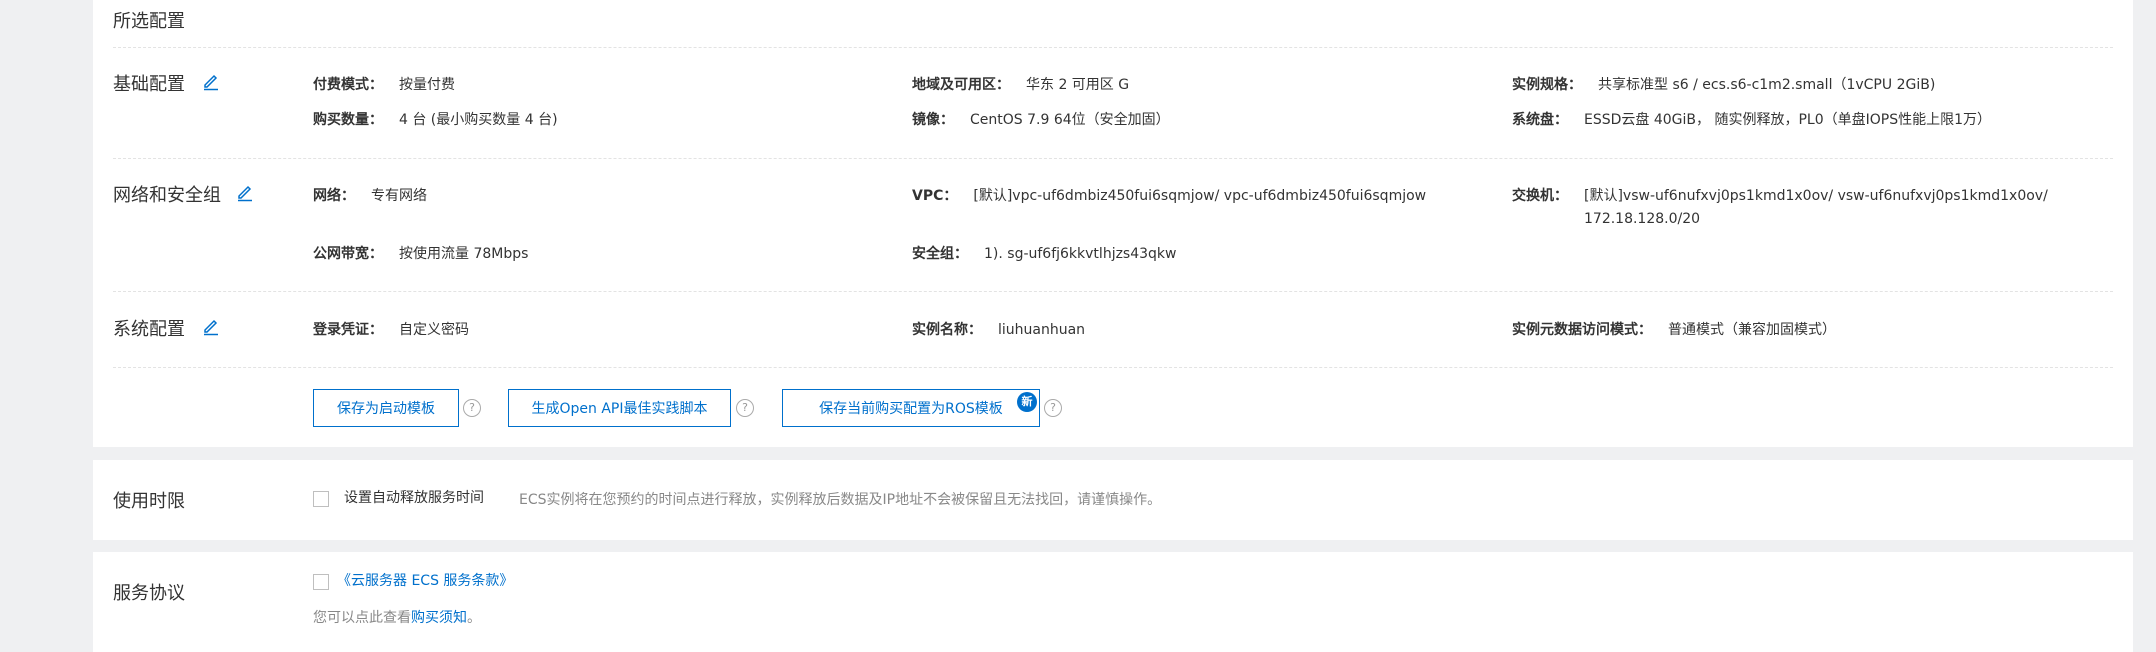  I want to click on network-type-value: 专有网络, so click(399, 196).